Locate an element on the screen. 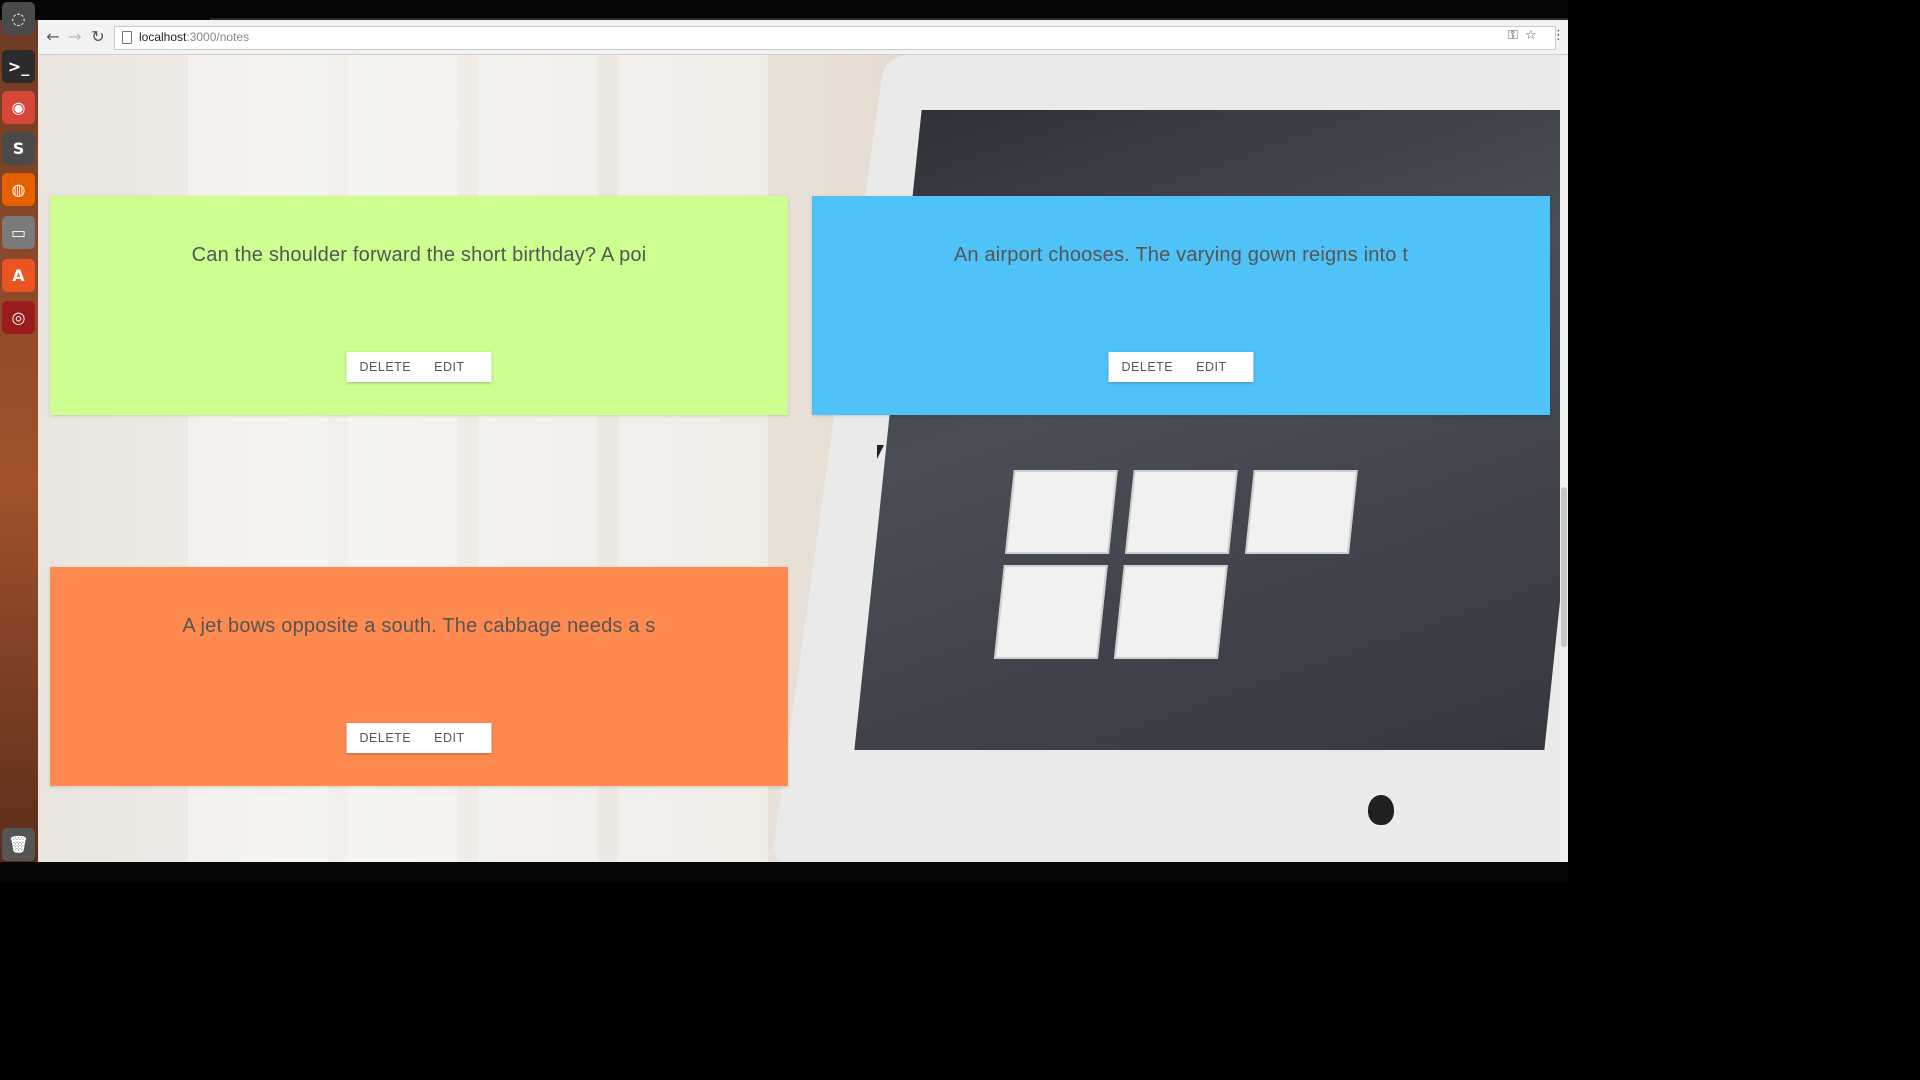  scrollbar-thumb is located at coordinates (1564, 567).